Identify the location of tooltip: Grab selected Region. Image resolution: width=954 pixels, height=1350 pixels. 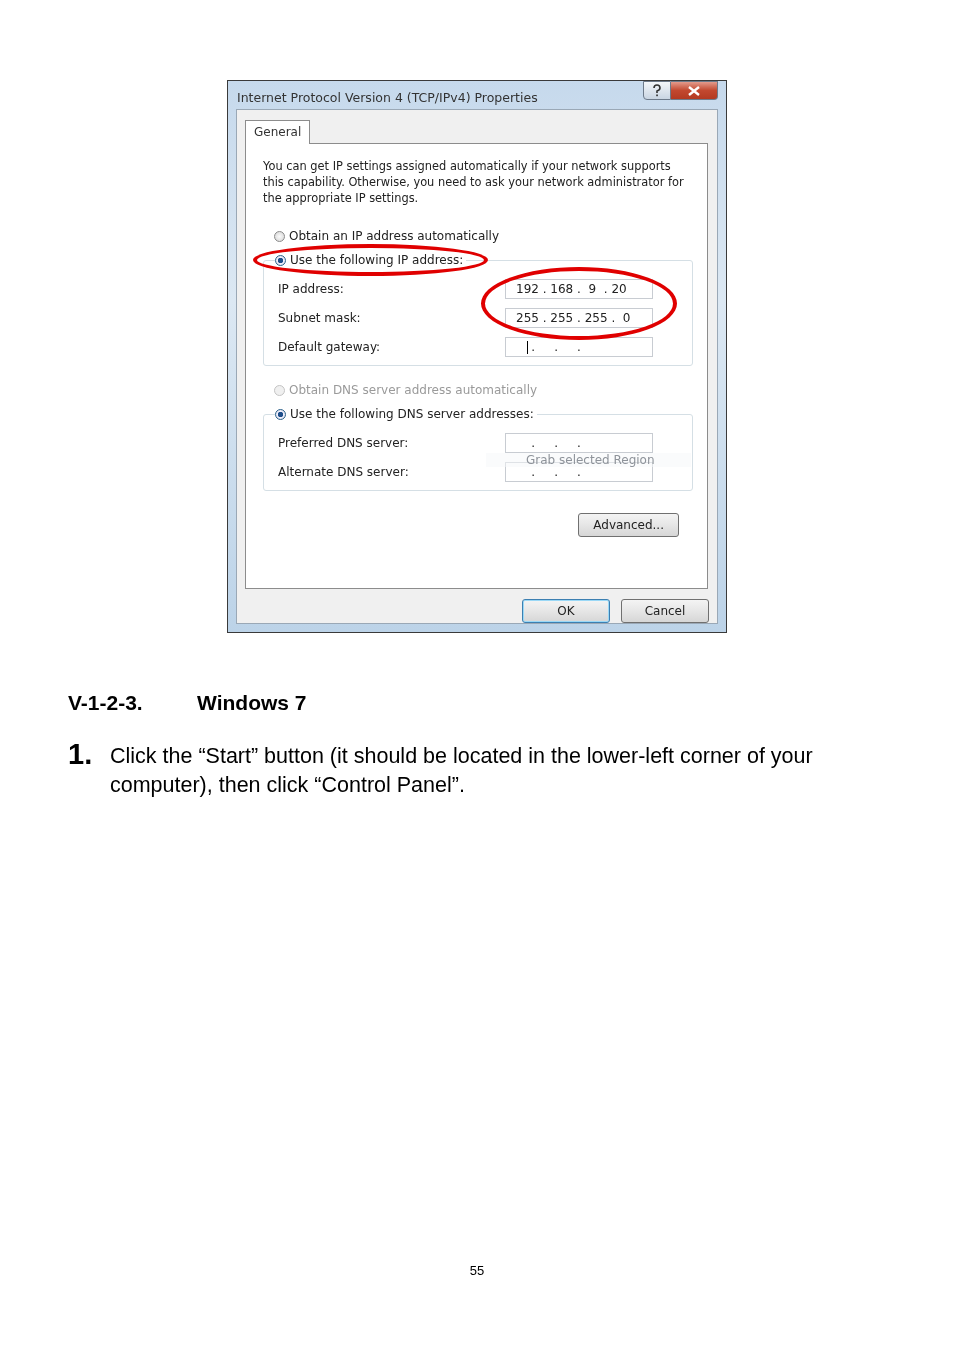
(588, 460).